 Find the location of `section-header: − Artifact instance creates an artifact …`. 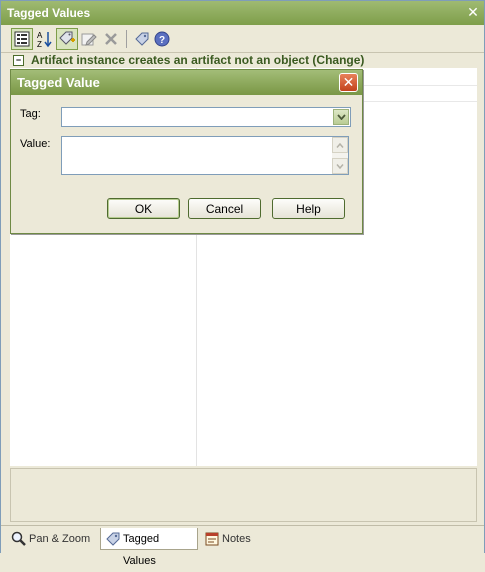

section-header: − Artifact instance creates an artifact … is located at coordinates (242, 60).